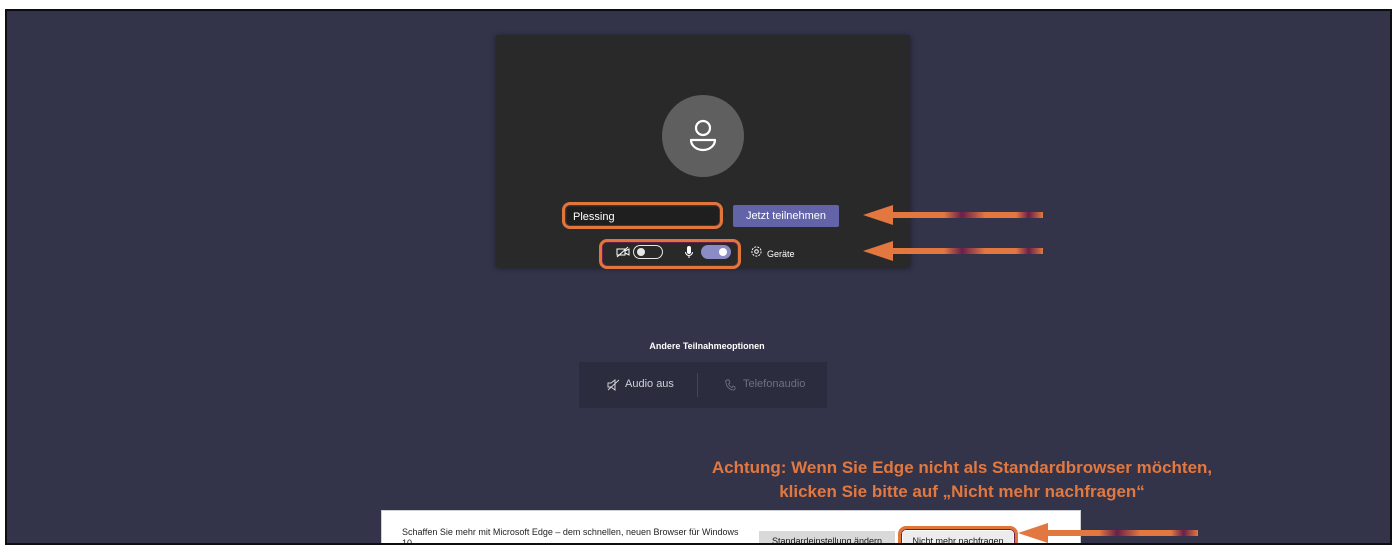 The height and width of the screenshot is (545, 1399). I want to click on camera-off-icon, so click(623, 252).